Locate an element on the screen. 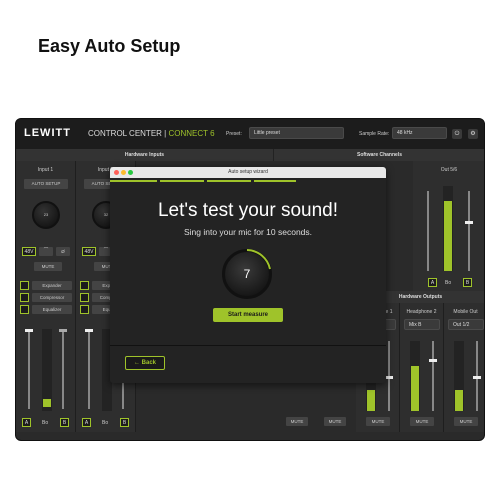 The width and height of the screenshot is (500, 500). strip-name: Out 5/6 is located at coordinates (449, 170).